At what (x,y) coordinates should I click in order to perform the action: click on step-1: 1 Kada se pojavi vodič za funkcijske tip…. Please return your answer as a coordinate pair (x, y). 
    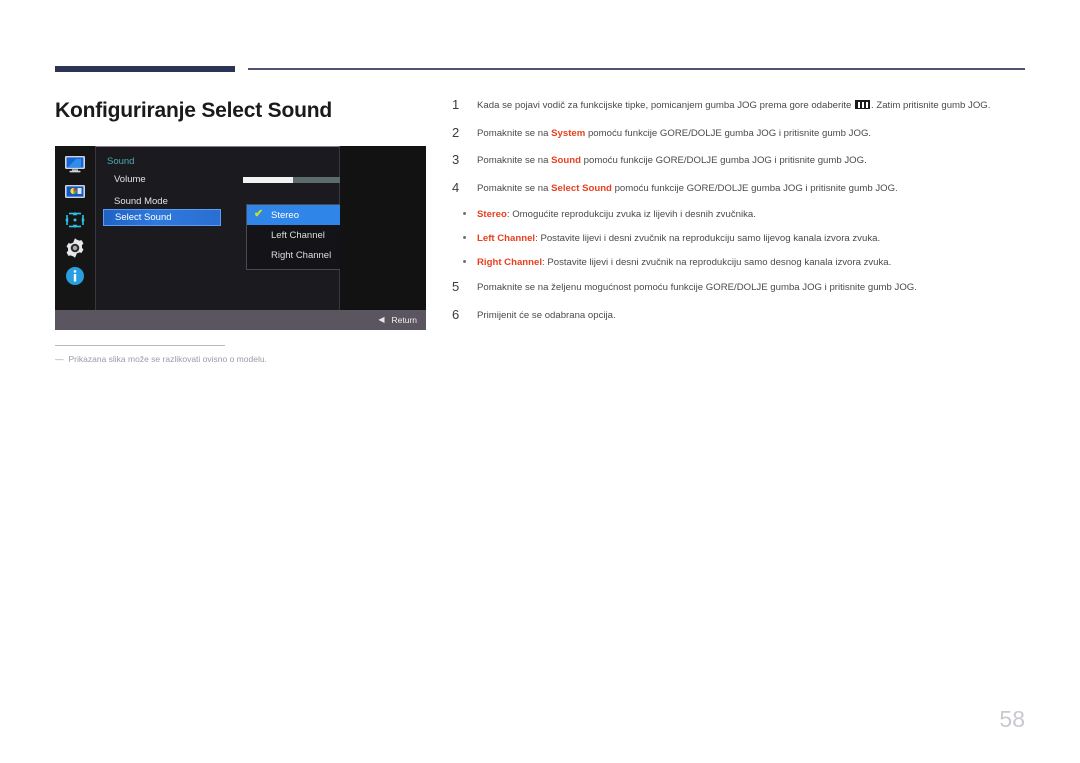
    Looking at the image, I should click on (739, 105).